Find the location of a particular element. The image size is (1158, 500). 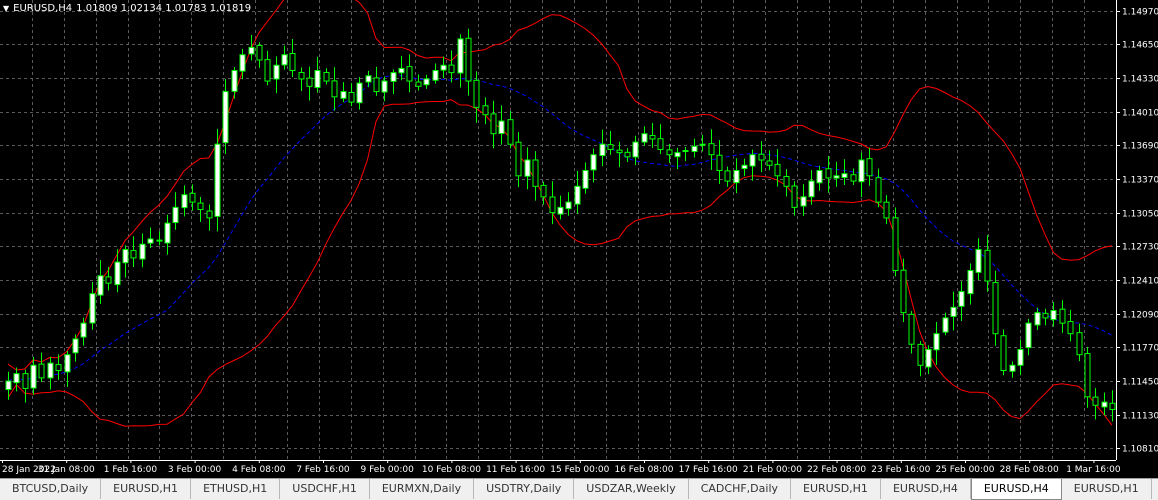

collapse-triangle-icon: ▼ is located at coordinates (6, 8).